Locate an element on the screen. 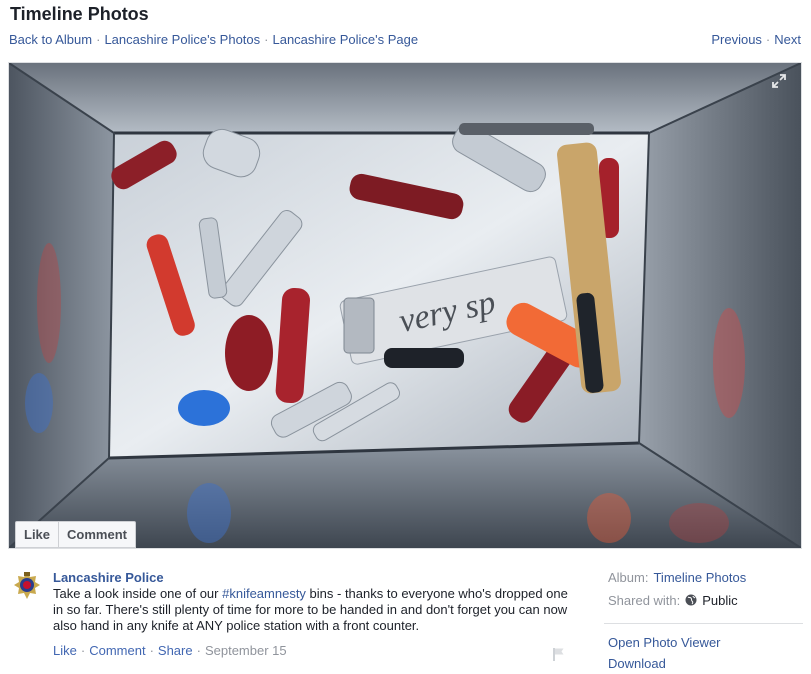 Image resolution: width=811 pixels, height=674 pixels. post-author: Lancashire Police is located at coordinates (108, 577).